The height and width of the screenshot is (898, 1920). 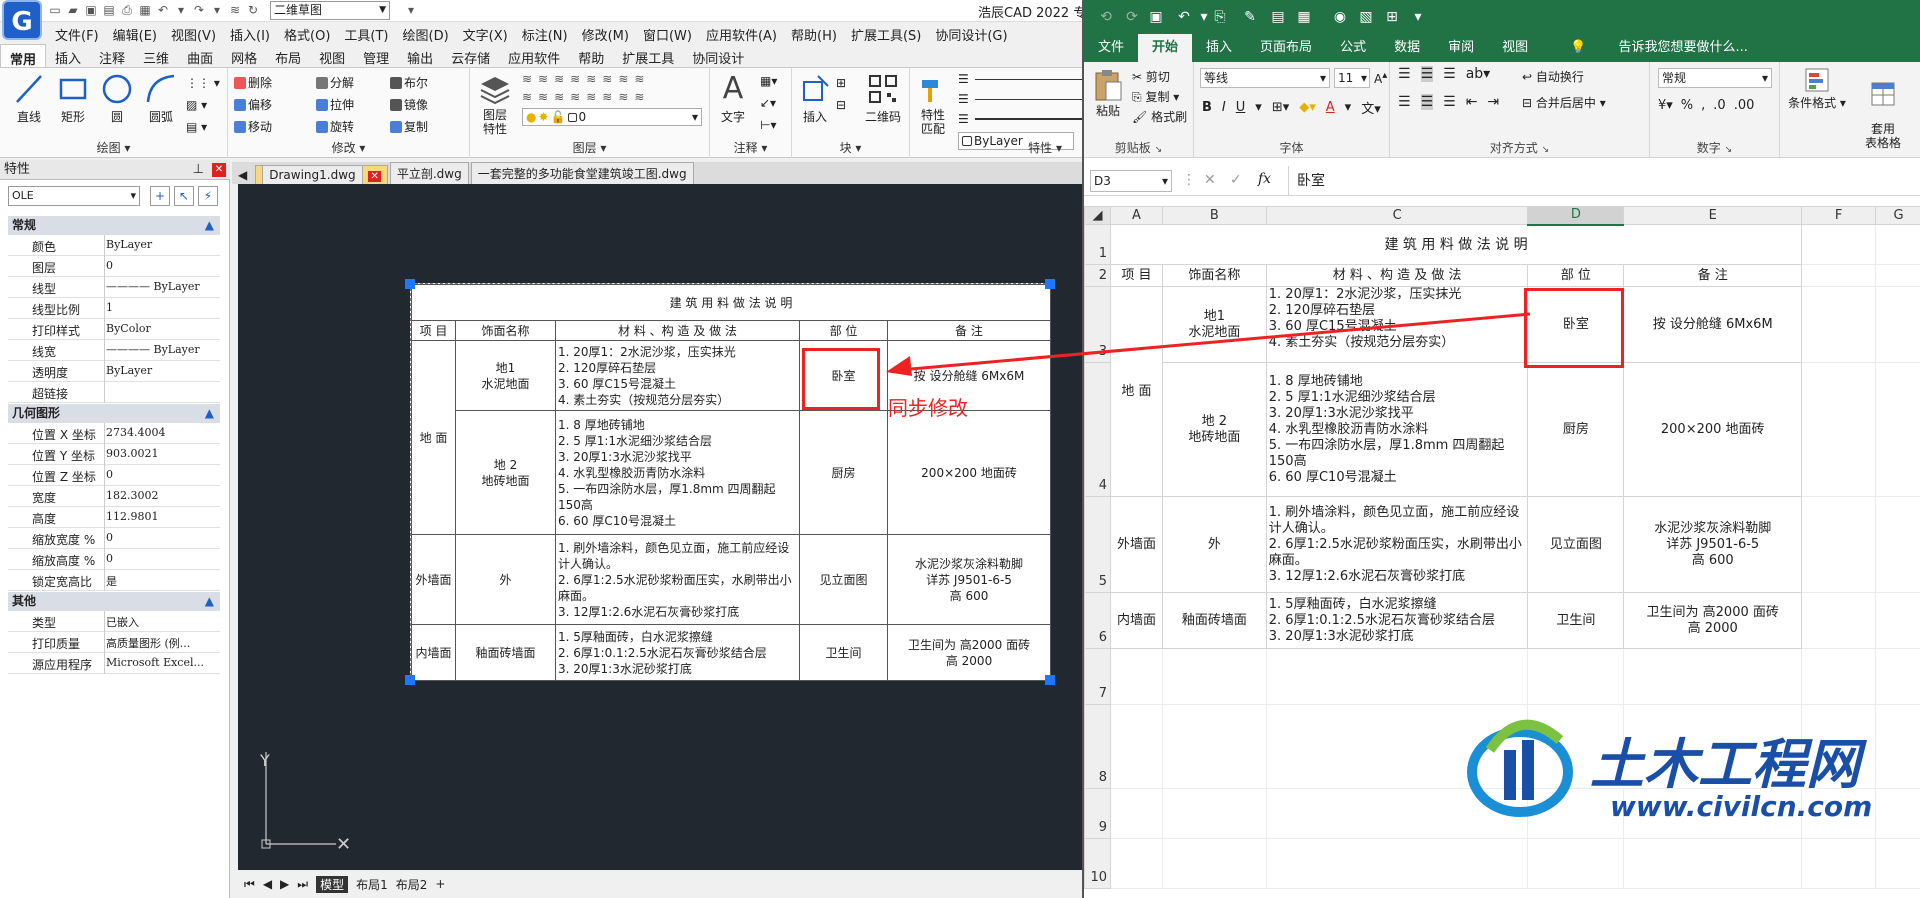 What do you see at coordinates (1397, 215) in the screenshot?
I see `col-header-c: C` at bounding box center [1397, 215].